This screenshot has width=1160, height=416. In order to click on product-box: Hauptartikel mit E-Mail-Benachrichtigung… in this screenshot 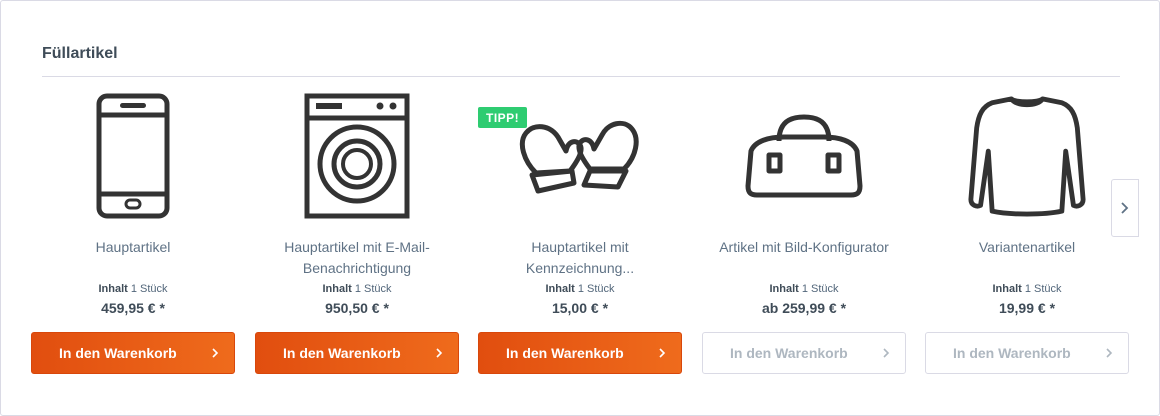, I will do `click(357, 232)`.